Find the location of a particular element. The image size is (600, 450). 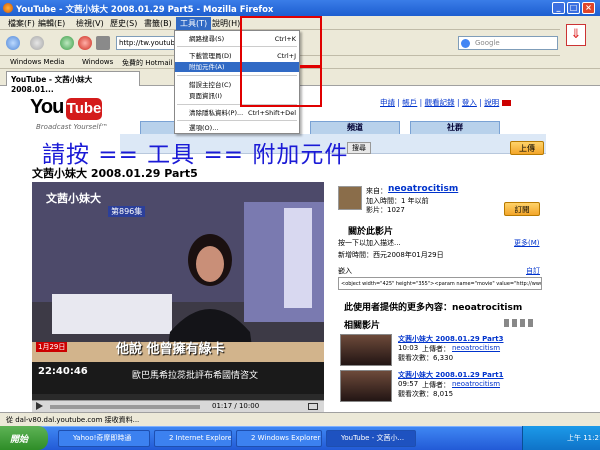

menu-bookmarks: 書籤(B) is located at coordinates (158, 23).